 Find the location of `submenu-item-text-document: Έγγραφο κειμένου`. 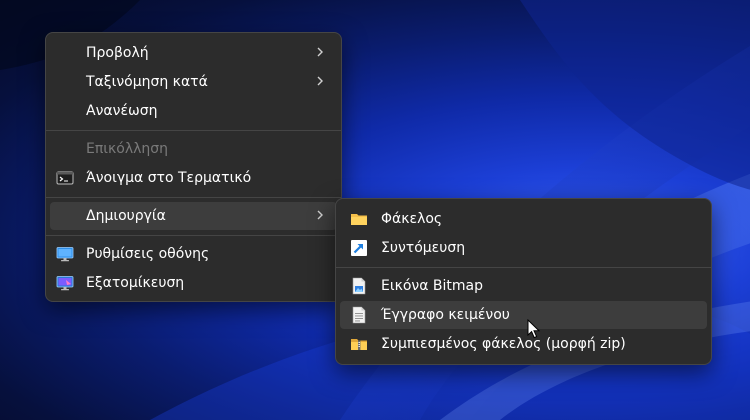

submenu-item-text-document: Έγγραφο κειμένου is located at coordinates (523, 315).